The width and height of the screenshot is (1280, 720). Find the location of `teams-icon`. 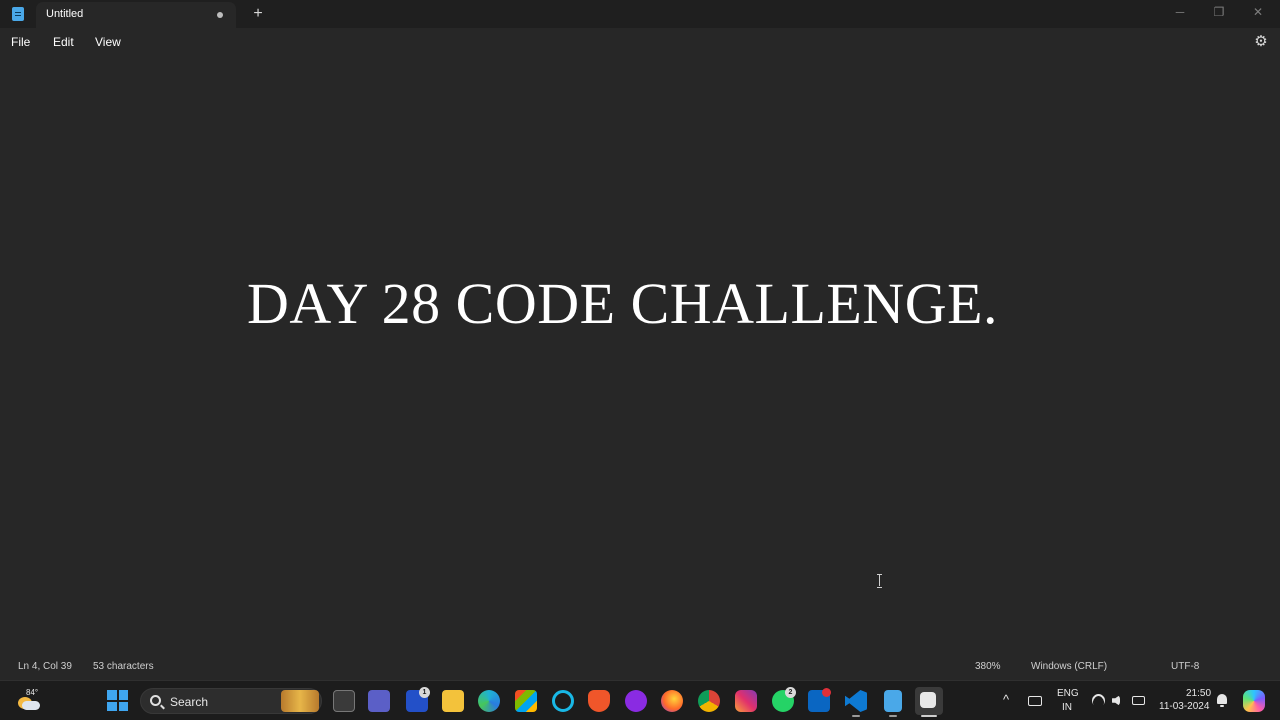

teams-icon is located at coordinates (379, 701).